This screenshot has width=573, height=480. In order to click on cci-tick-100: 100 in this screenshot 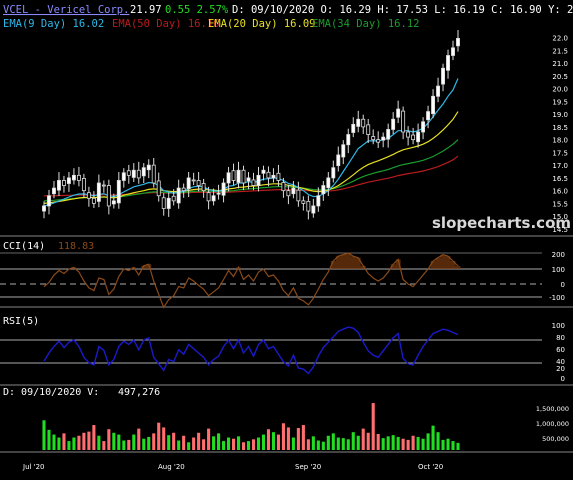, I will do `click(558, 270)`.